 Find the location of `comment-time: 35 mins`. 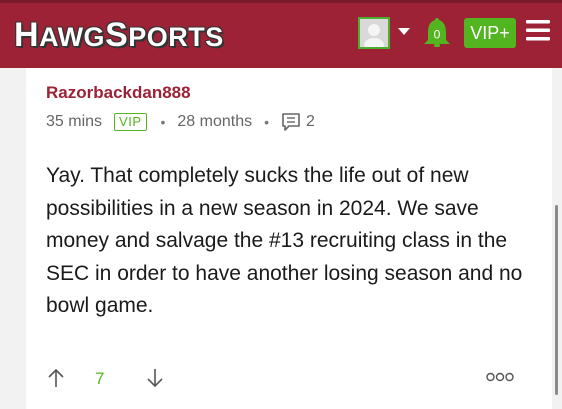

comment-time: 35 mins is located at coordinates (74, 121).